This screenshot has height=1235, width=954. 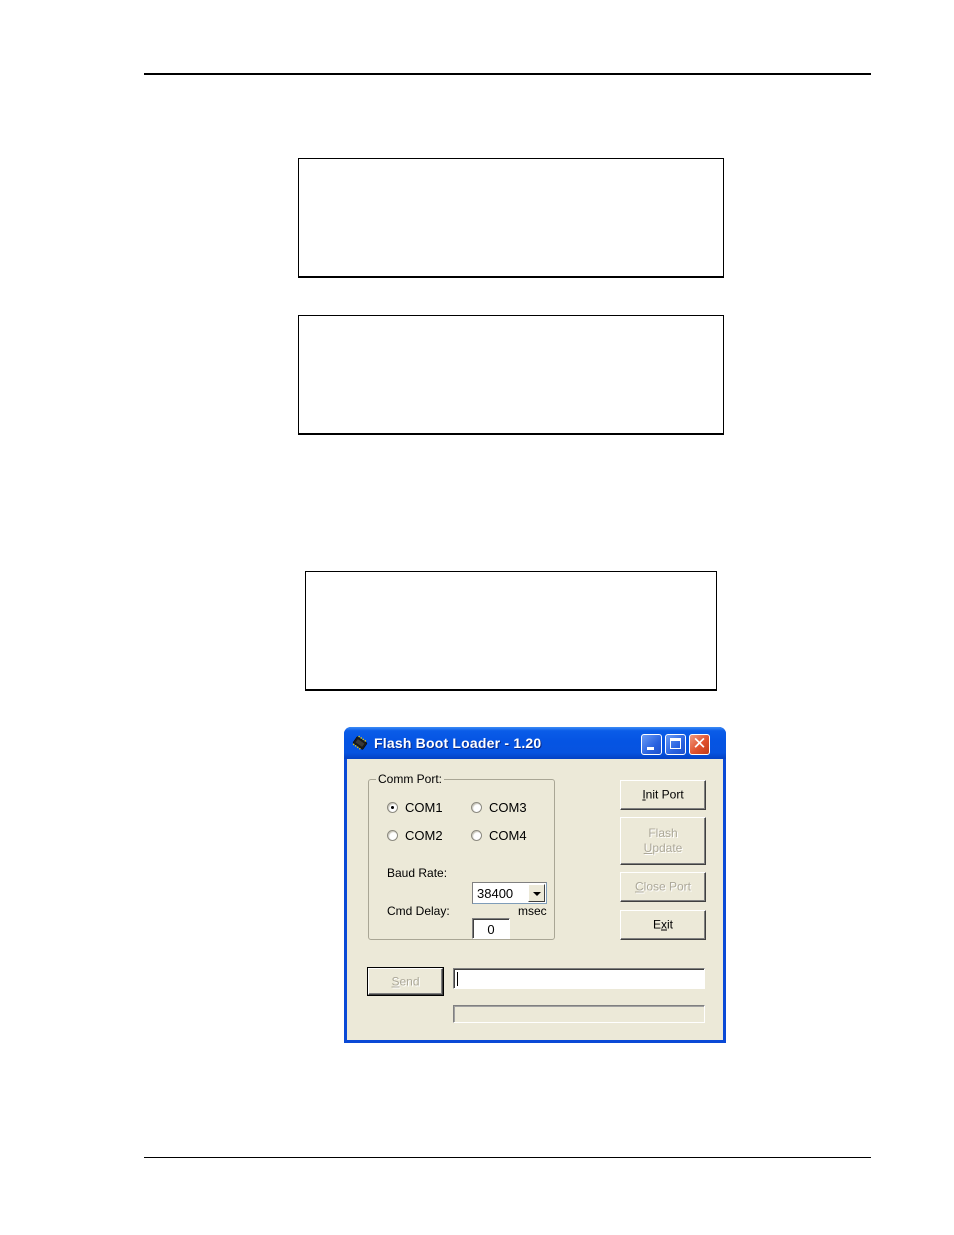 I want to click on chevron-down-icon, so click(x=536, y=893).